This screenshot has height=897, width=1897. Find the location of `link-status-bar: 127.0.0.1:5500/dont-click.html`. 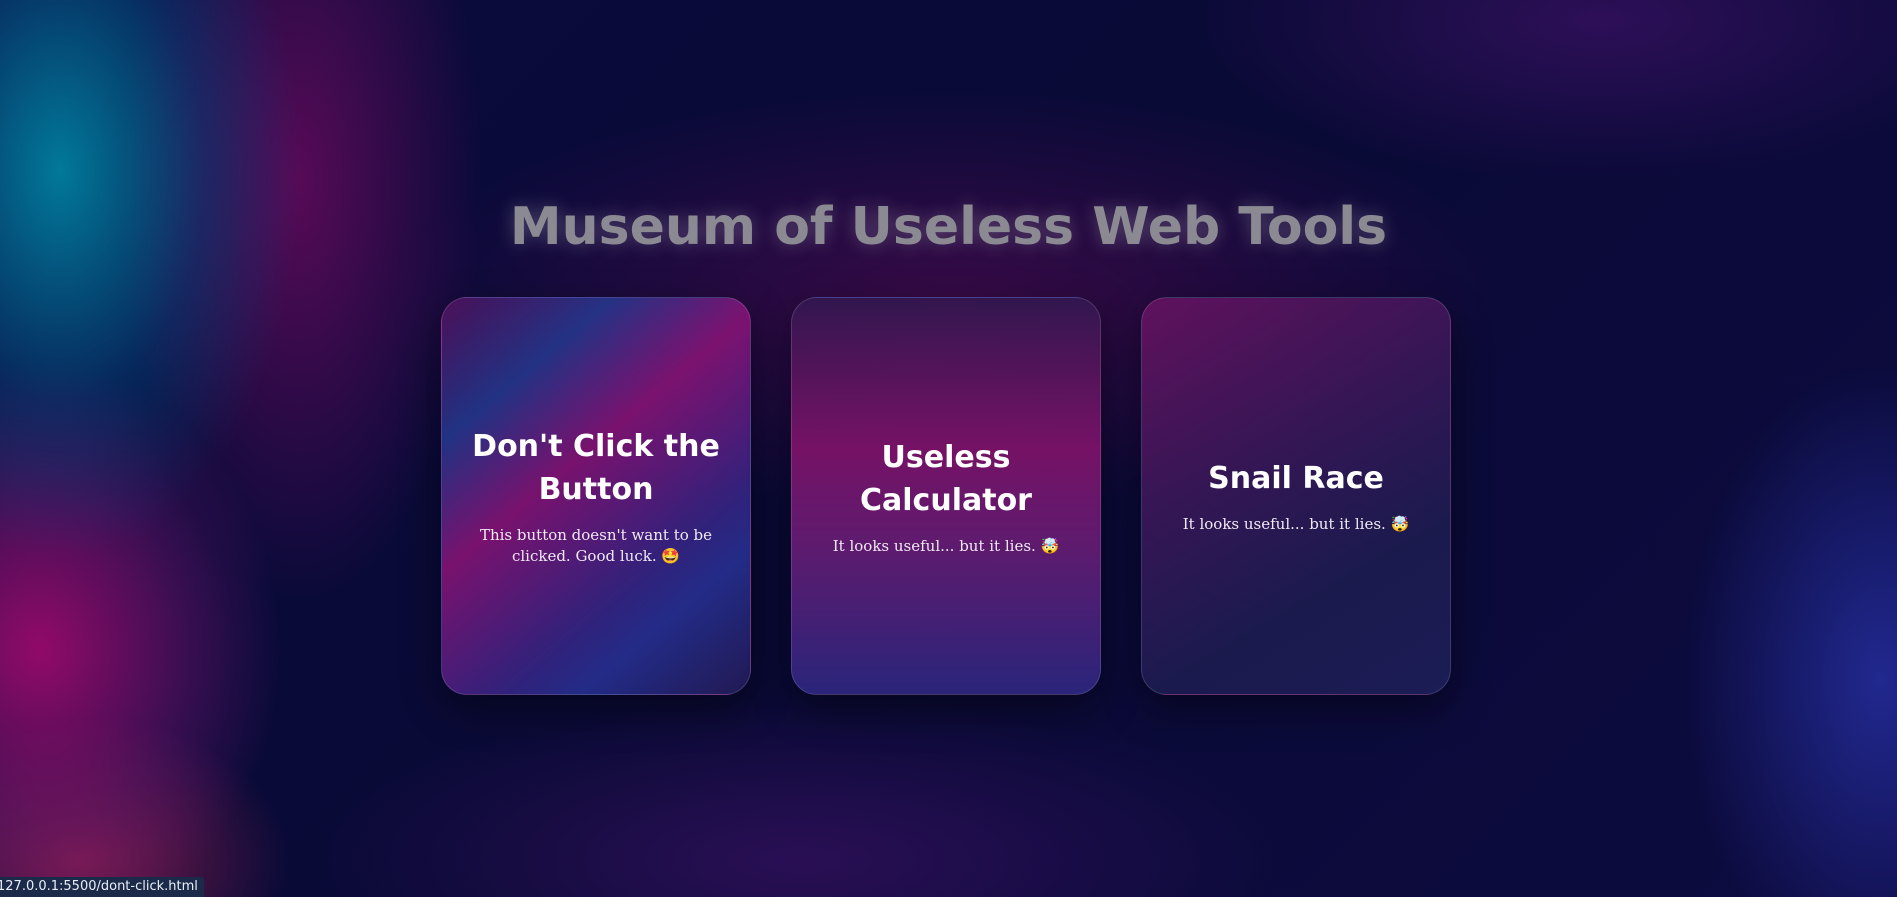

link-status-bar: 127.0.0.1:5500/dont-click.html is located at coordinates (102, 887).